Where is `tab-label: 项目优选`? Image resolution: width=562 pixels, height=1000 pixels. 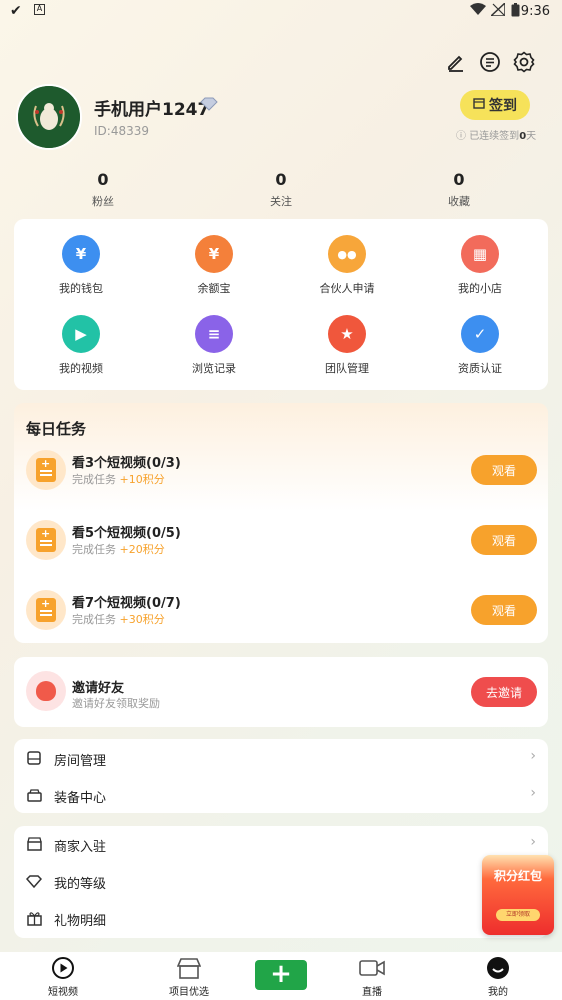
tab-label: 项目优选 is located at coordinates (189, 992).